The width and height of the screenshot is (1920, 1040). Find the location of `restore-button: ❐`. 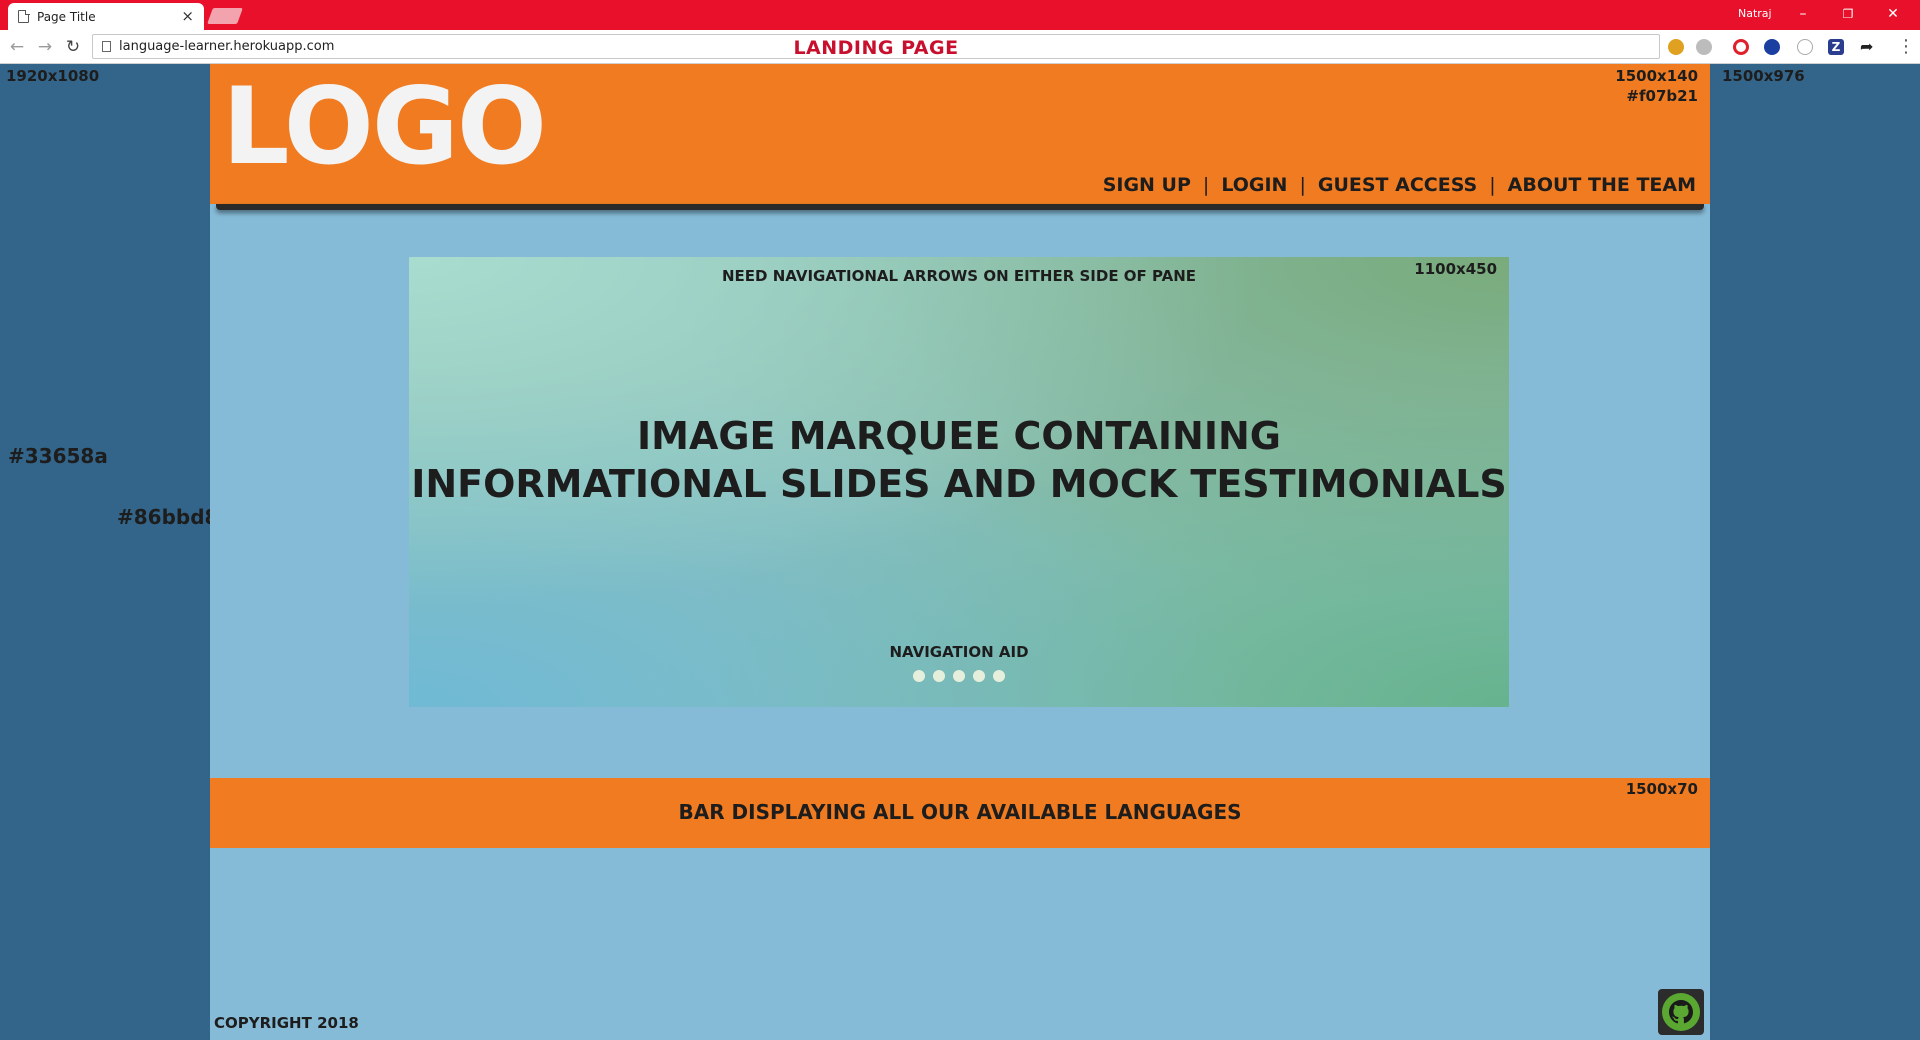

restore-button: ❐ is located at coordinates (1848, 14).